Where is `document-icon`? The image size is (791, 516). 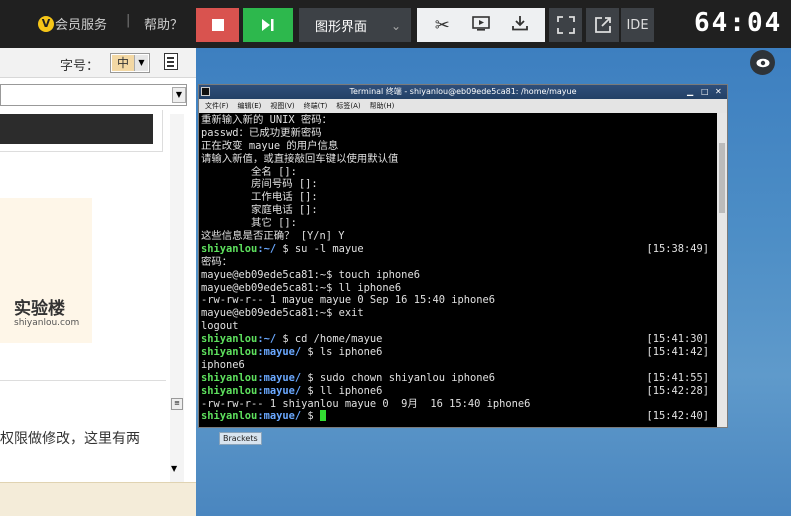 document-icon is located at coordinates (171, 61).